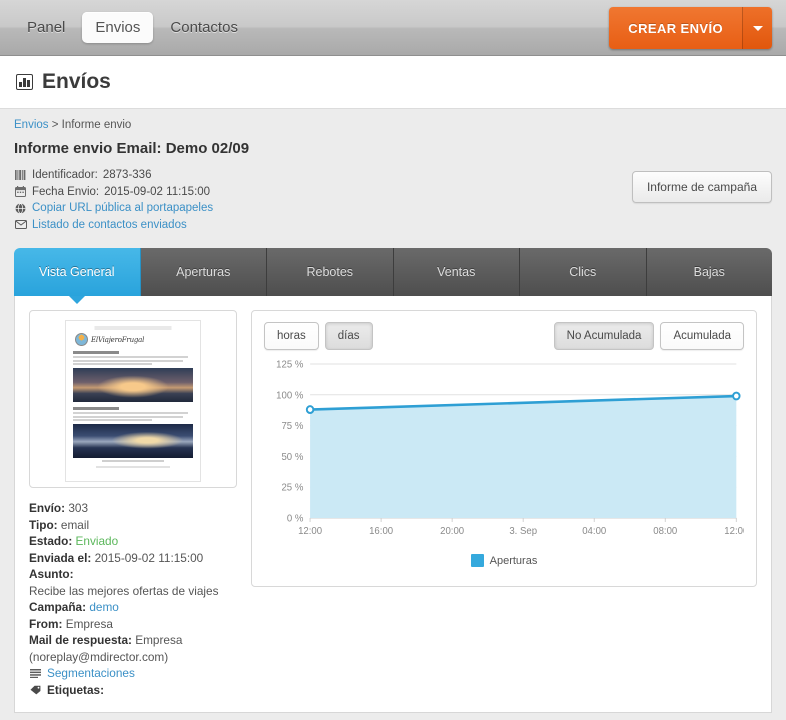 The image size is (786, 720). I want to click on chart-button-acumulada: Acumulada, so click(702, 336).